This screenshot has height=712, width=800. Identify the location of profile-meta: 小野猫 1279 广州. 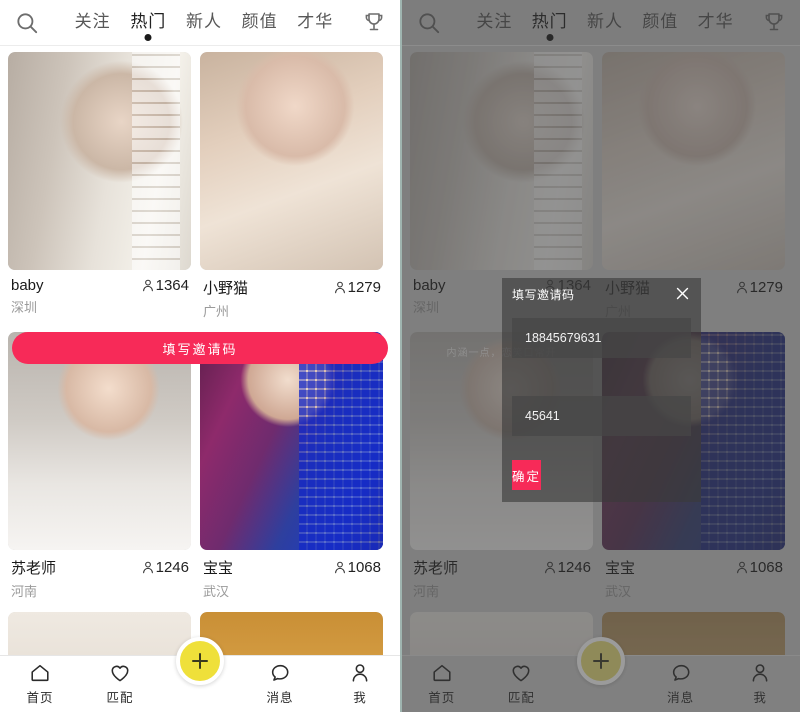
(291, 297).